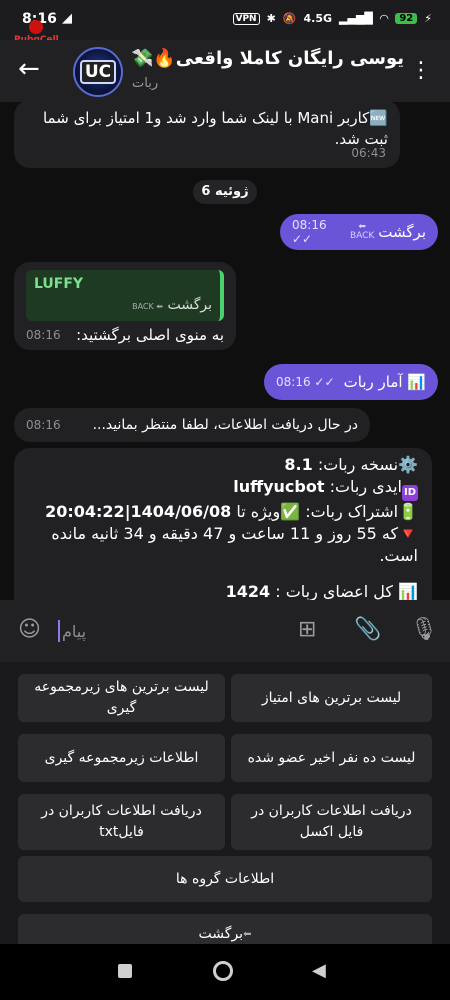 Image resolution: width=450 pixels, height=1000 pixels. Describe the element at coordinates (289, 18) in the screenshot. I see `mute-icon: 🔕` at that location.